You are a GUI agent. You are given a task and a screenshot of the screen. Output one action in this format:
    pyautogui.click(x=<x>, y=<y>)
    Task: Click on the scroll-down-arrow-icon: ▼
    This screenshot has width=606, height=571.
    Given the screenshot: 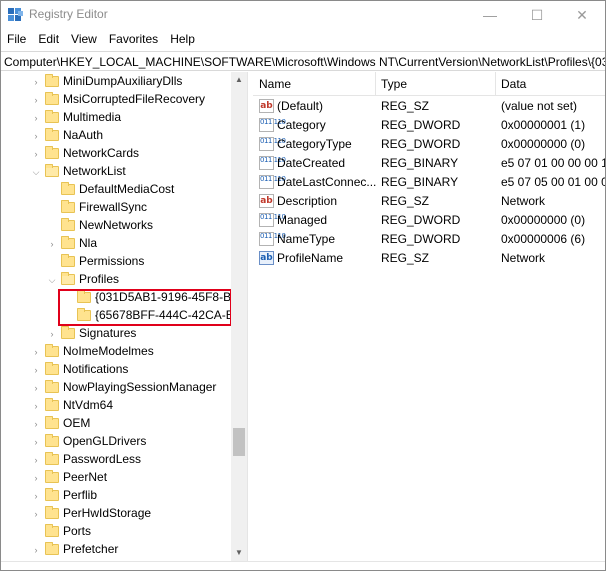 What is the action you would take?
    pyautogui.click(x=239, y=553)
    